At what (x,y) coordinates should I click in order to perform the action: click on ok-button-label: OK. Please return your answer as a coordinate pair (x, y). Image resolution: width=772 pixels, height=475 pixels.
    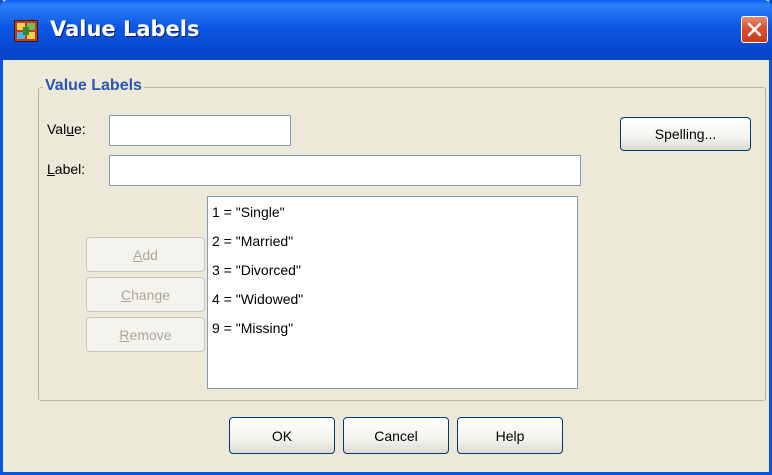
    Looking at the image, I should click on (282, 435).